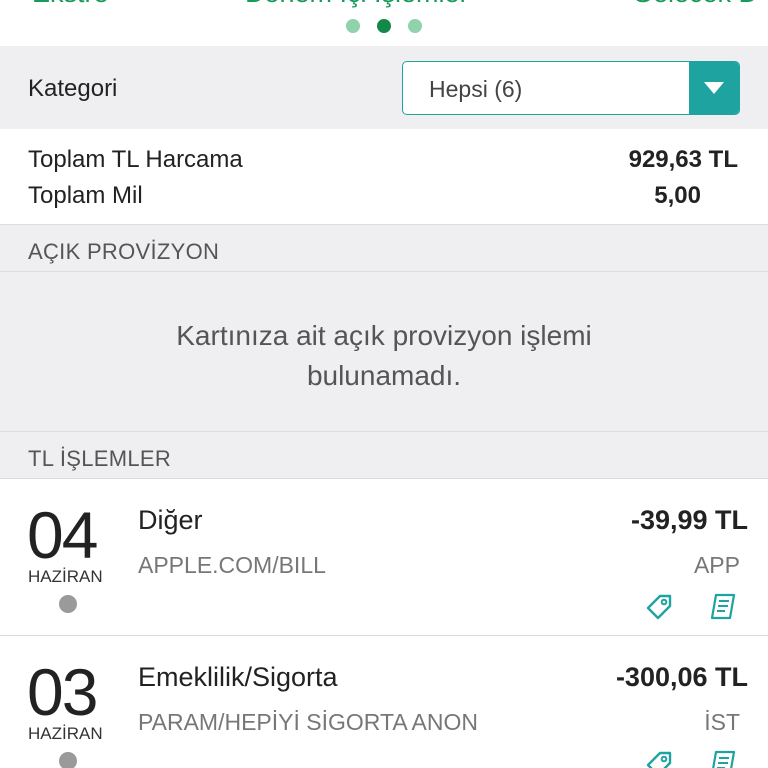 Image resolution: width=768 pixels, height=768 pixels. What do you see at coordinates (384, 87) in the screenshot?
I see `category-filter-bar: Kategori Hepsi (6)` at bounding box center [384, 87].